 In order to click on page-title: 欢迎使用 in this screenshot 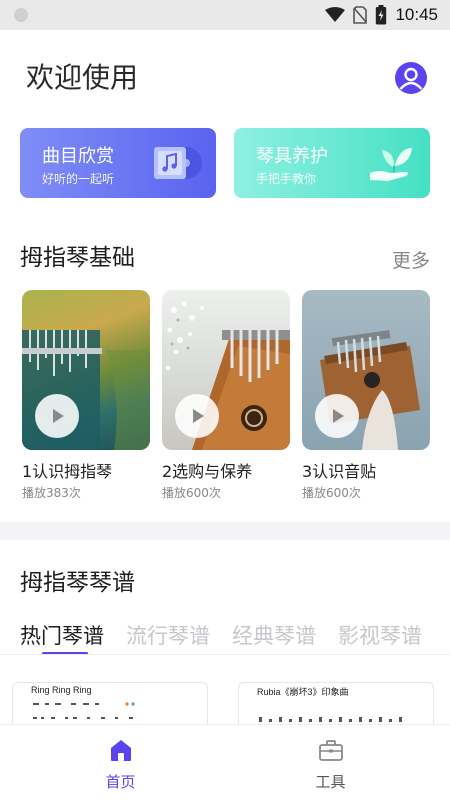, I will do `click(82, 77)`.